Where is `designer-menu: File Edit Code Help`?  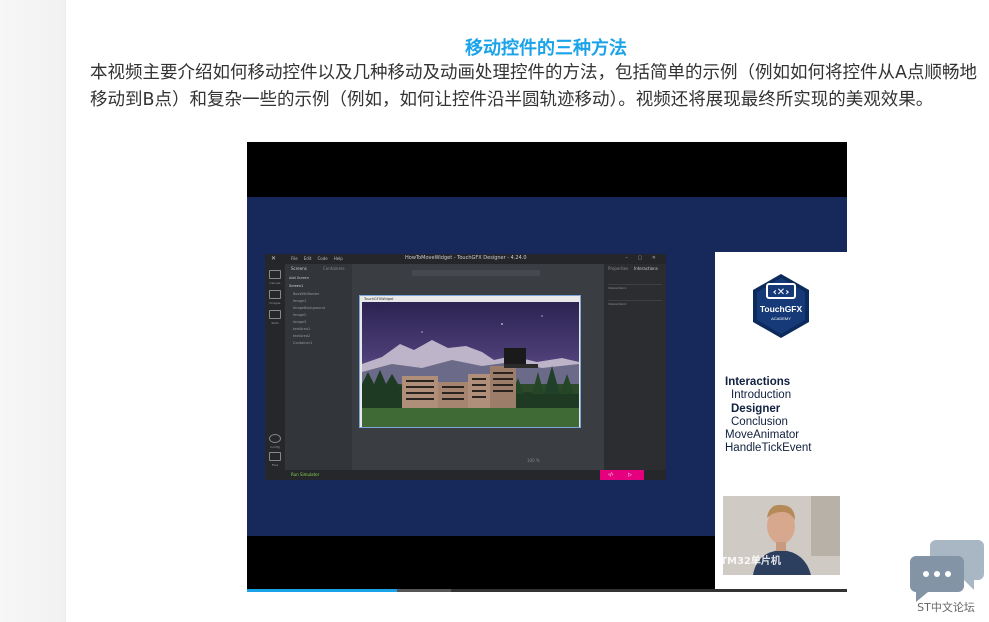
designer-menu: File Edit Code Help is located at coordinates (320, 258).